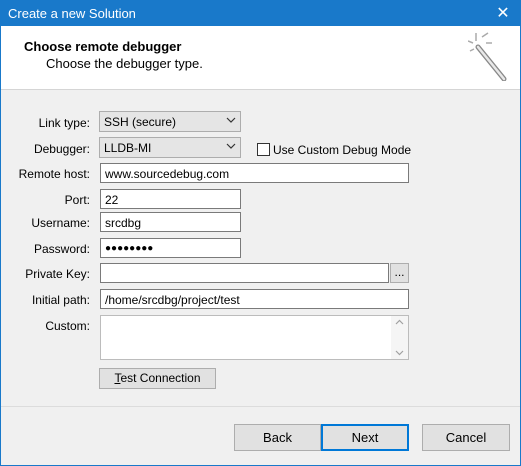 This screenshot has width=521, height=466. What do you see at coordinates (466, 437) in the screenshot?
I see `cancel-button: Cancel` at bounding box center [466, 437].